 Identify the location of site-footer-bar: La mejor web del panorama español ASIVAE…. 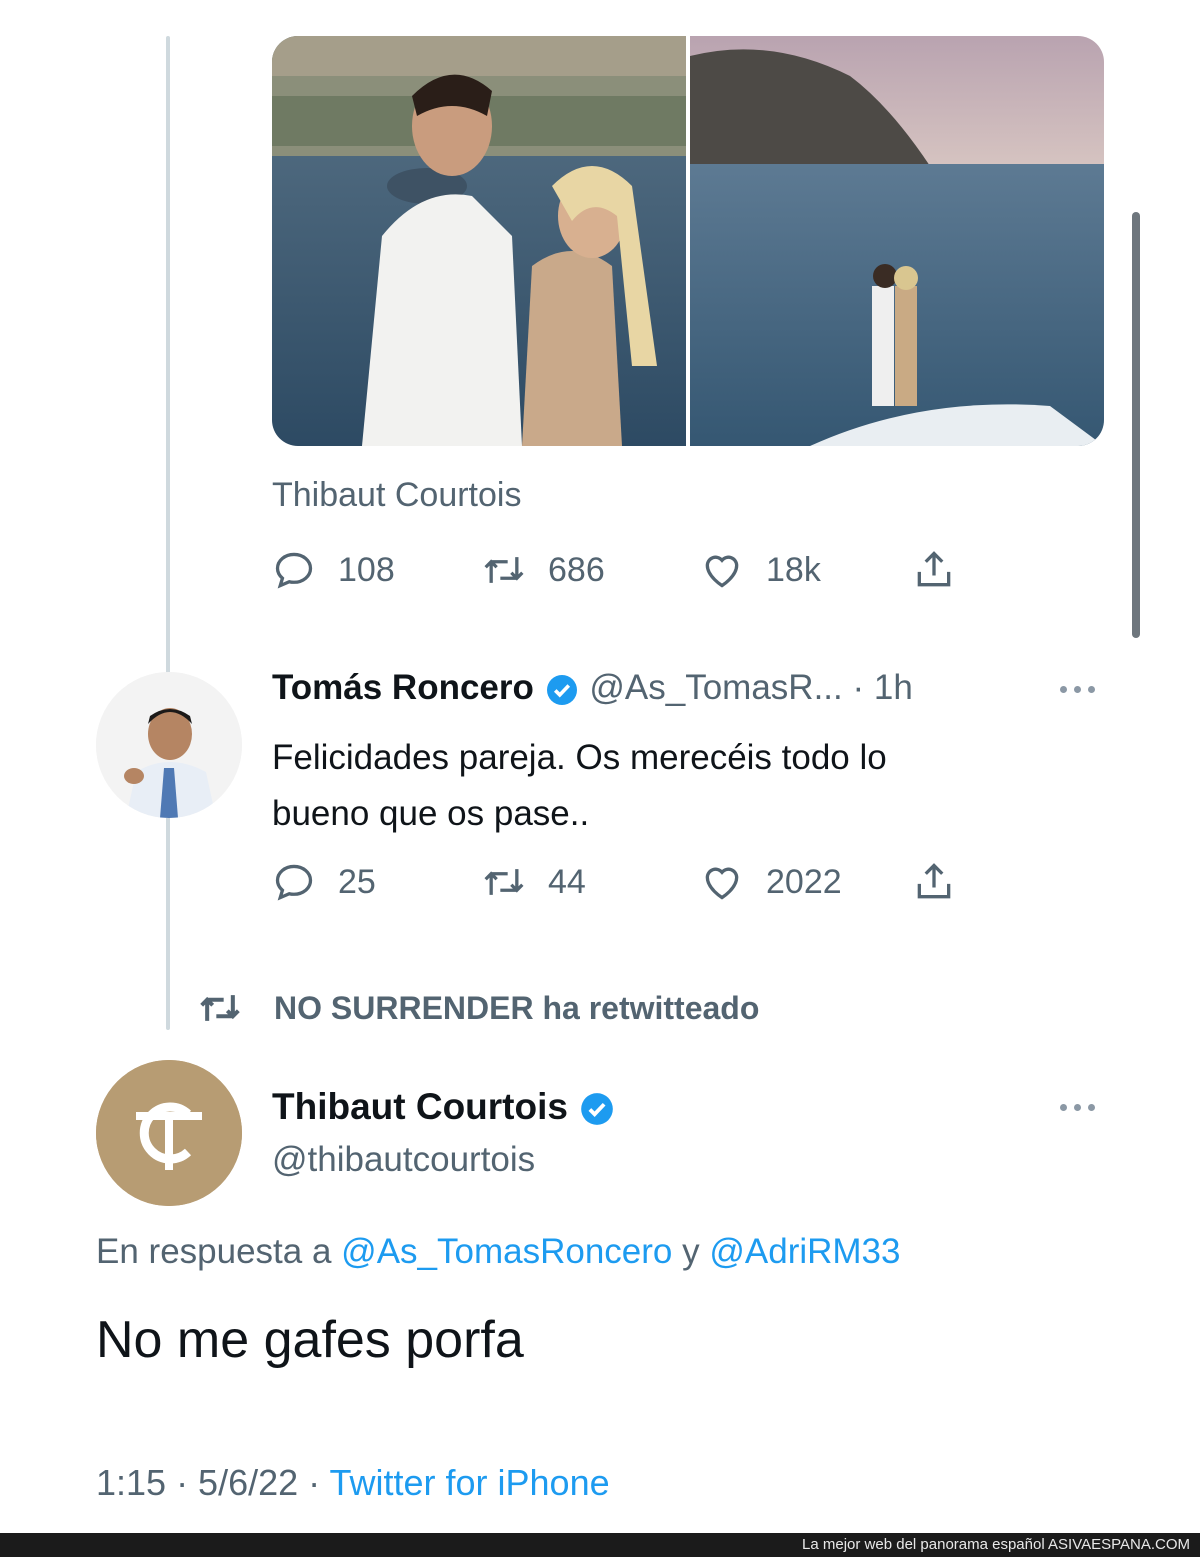
(600, 1545).